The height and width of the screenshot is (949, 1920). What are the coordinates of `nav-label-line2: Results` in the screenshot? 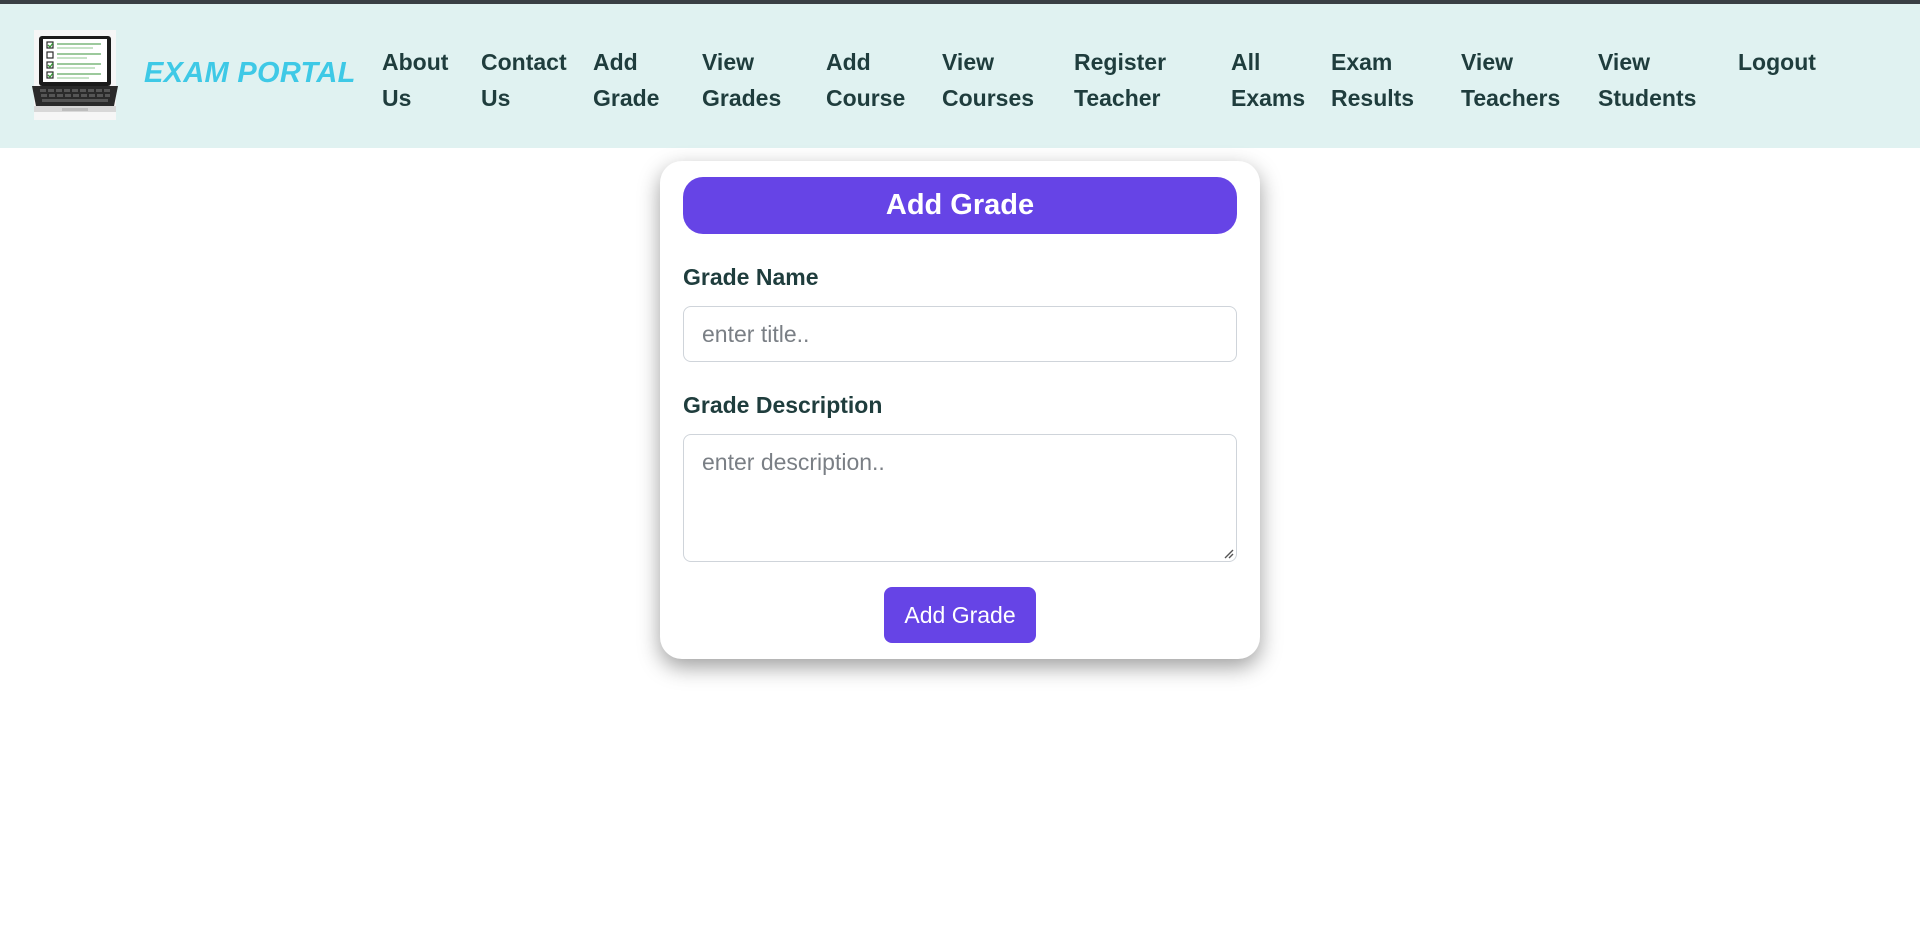 It's located at (1373, 98).